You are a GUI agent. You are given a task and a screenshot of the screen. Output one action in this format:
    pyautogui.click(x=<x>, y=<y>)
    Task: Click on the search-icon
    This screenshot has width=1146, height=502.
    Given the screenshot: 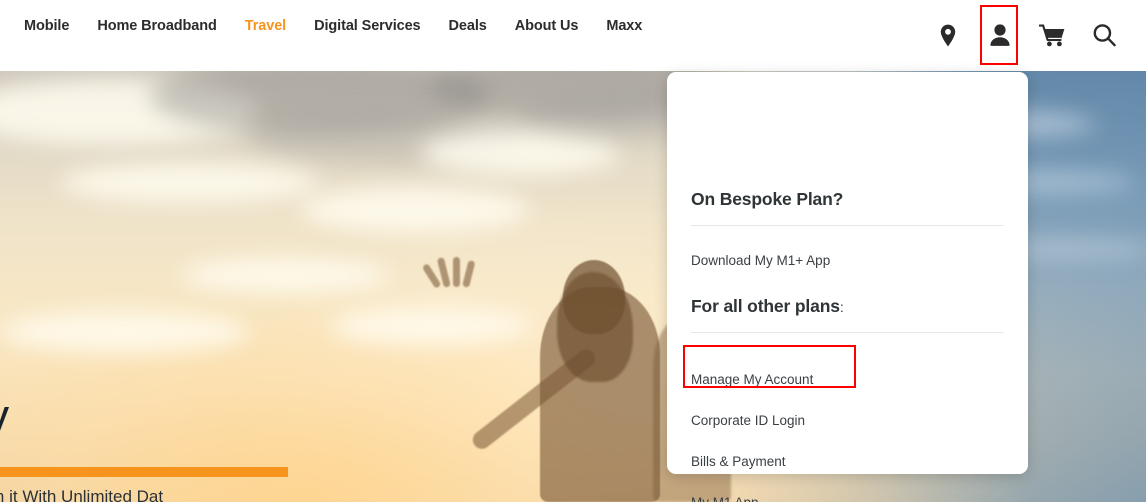 What is the action you would take?
    pyautogui.click(x=1104, y=35)
    